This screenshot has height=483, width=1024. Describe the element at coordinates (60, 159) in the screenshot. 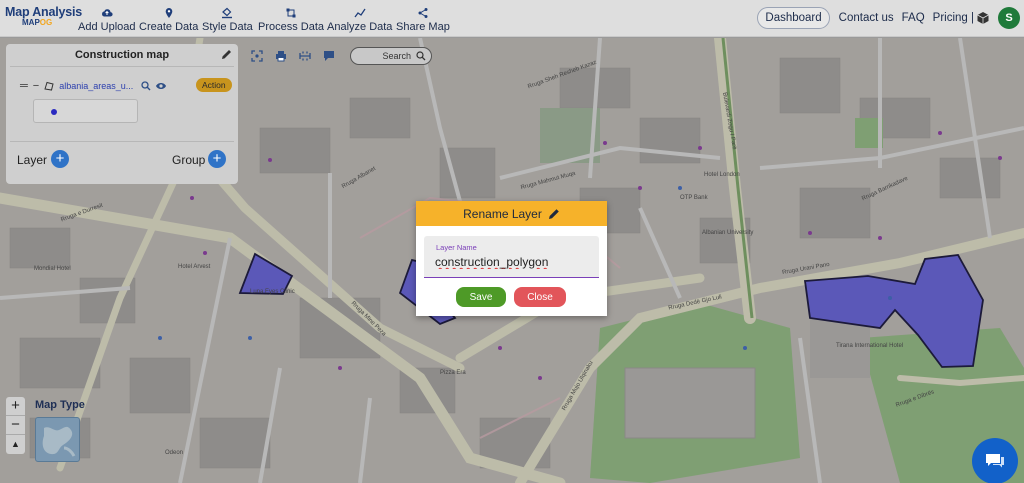

I see `add-layer-button: +` at that location.